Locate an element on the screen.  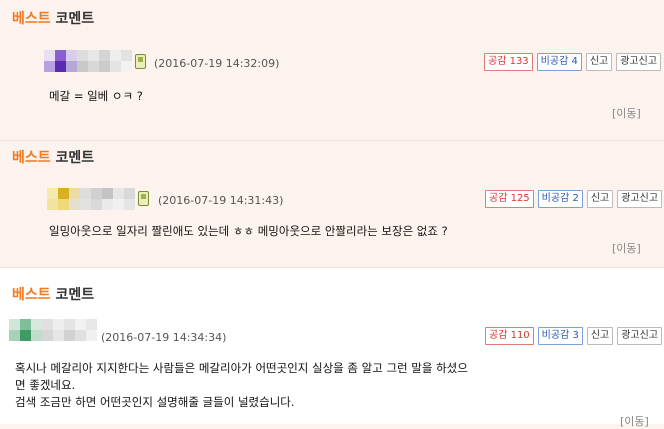
comment-text: 메갈 = 일베 ㅇㅋ ? is located at coordinates (96, 96).